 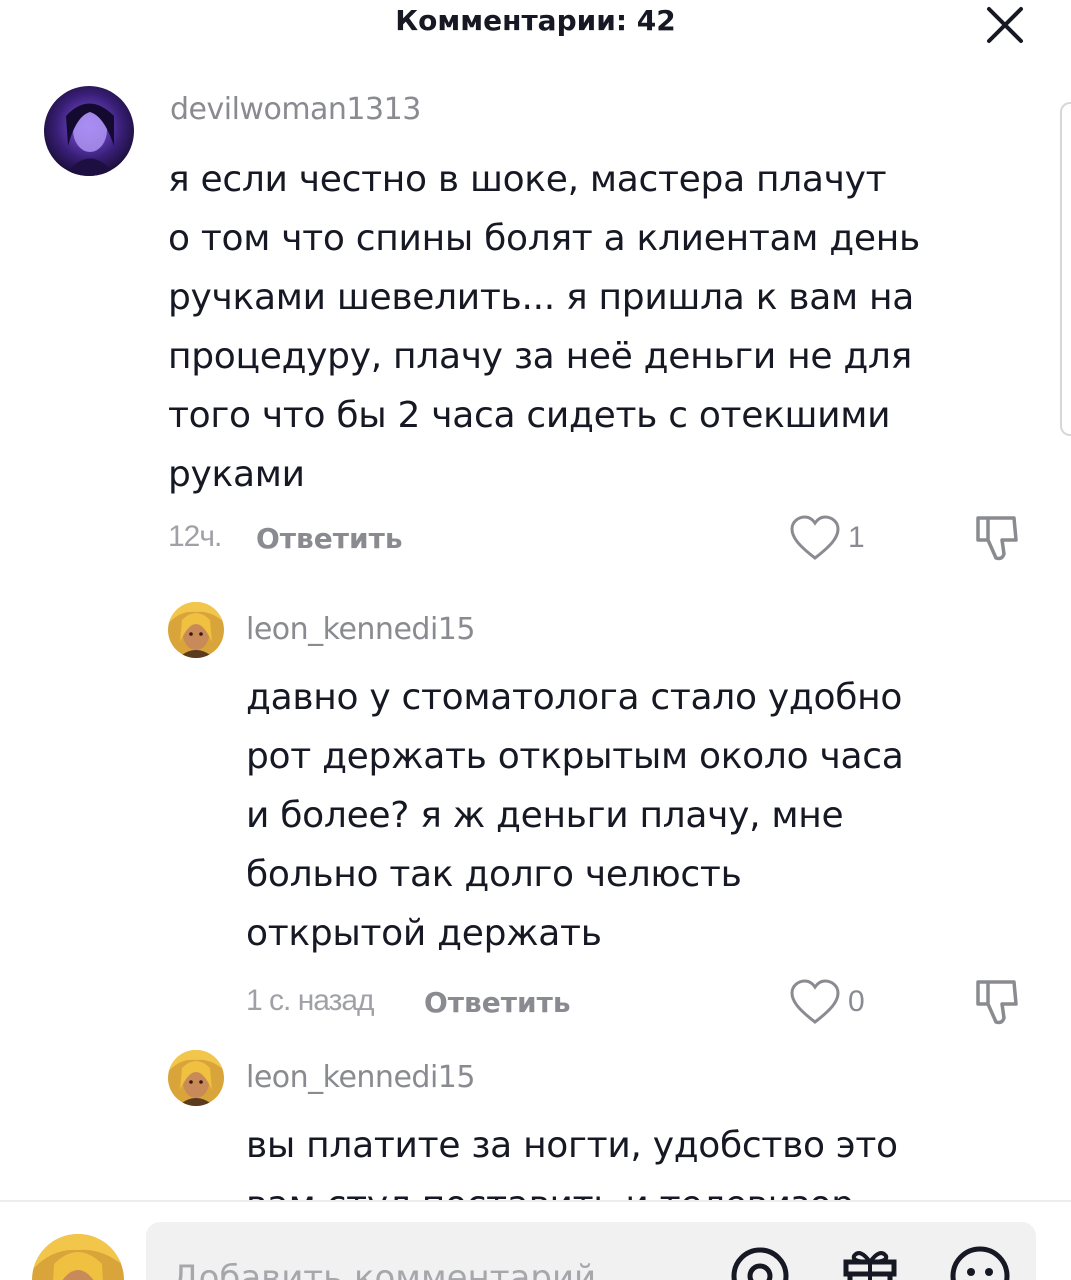 I want to click on at-icon, so click(x=760, y=1263).